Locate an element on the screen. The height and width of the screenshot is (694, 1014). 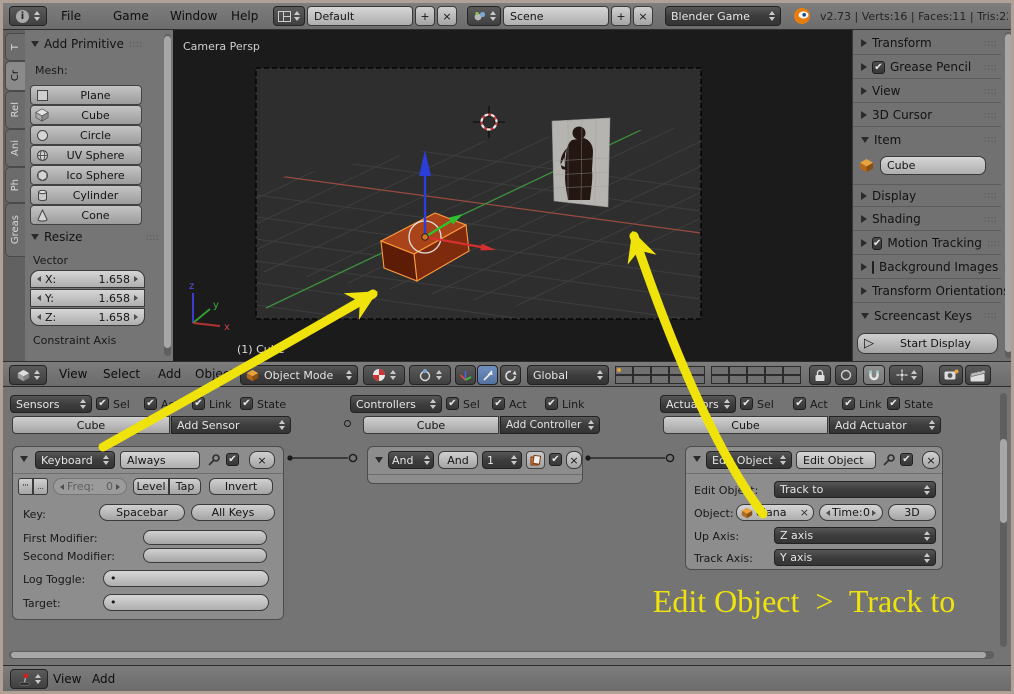
controller-name-field: And is located at coordinates (458, 460).